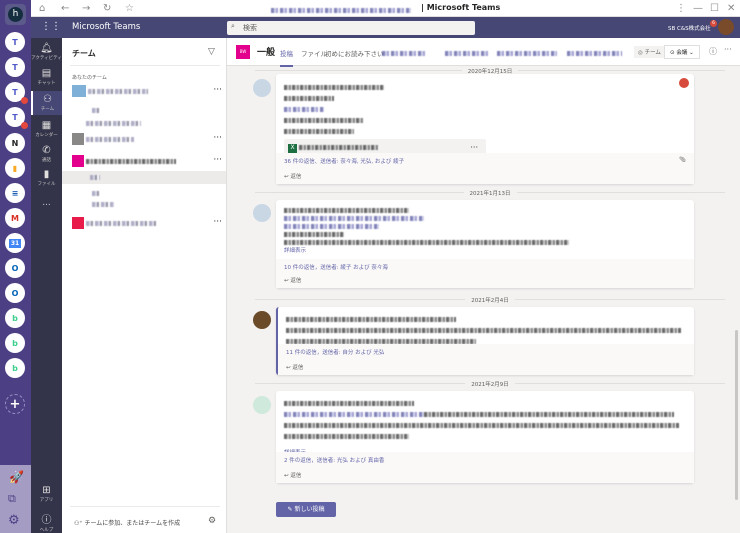 Image resolution: width=740 pixels, height=533 pixels. What do you see at coordinates (84, 53) in the screenshot?
I see `panel-title: チーム` at bounding box center [84, 53].